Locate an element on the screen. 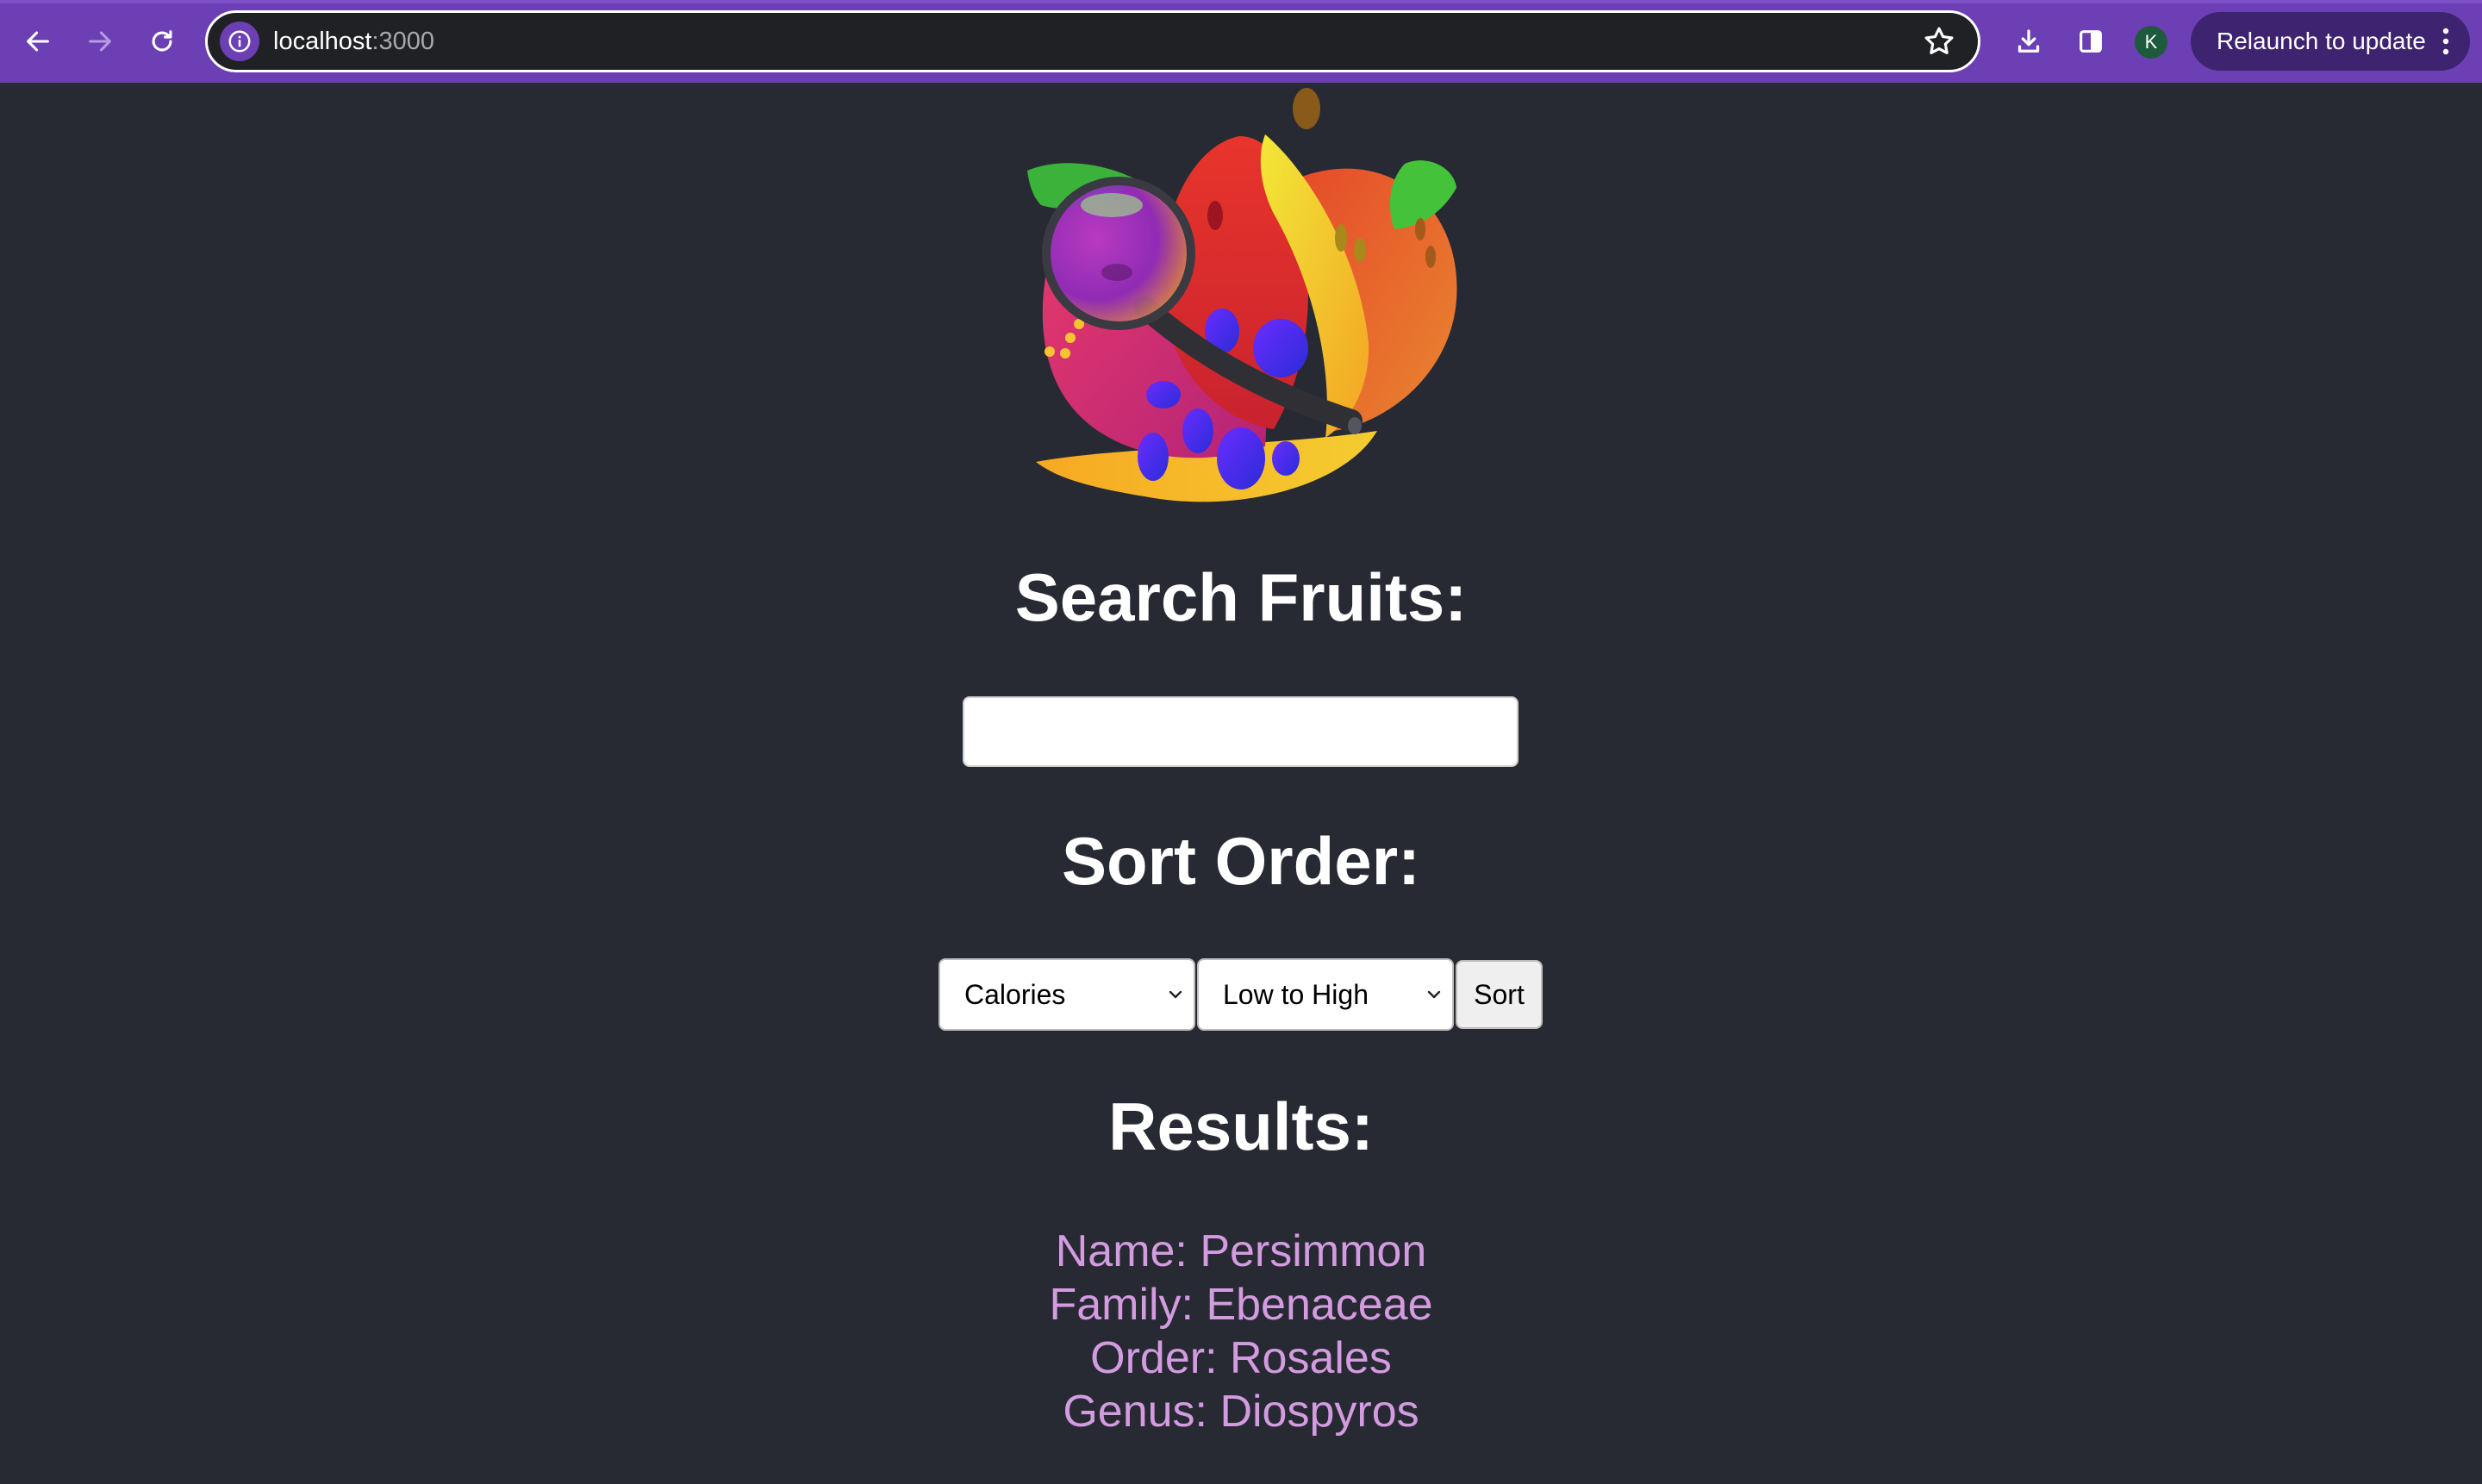 The width and height of the screenshot is (2482, 1484). relaunch-label: Relaunch to update is located at coordinates (2321, 41).